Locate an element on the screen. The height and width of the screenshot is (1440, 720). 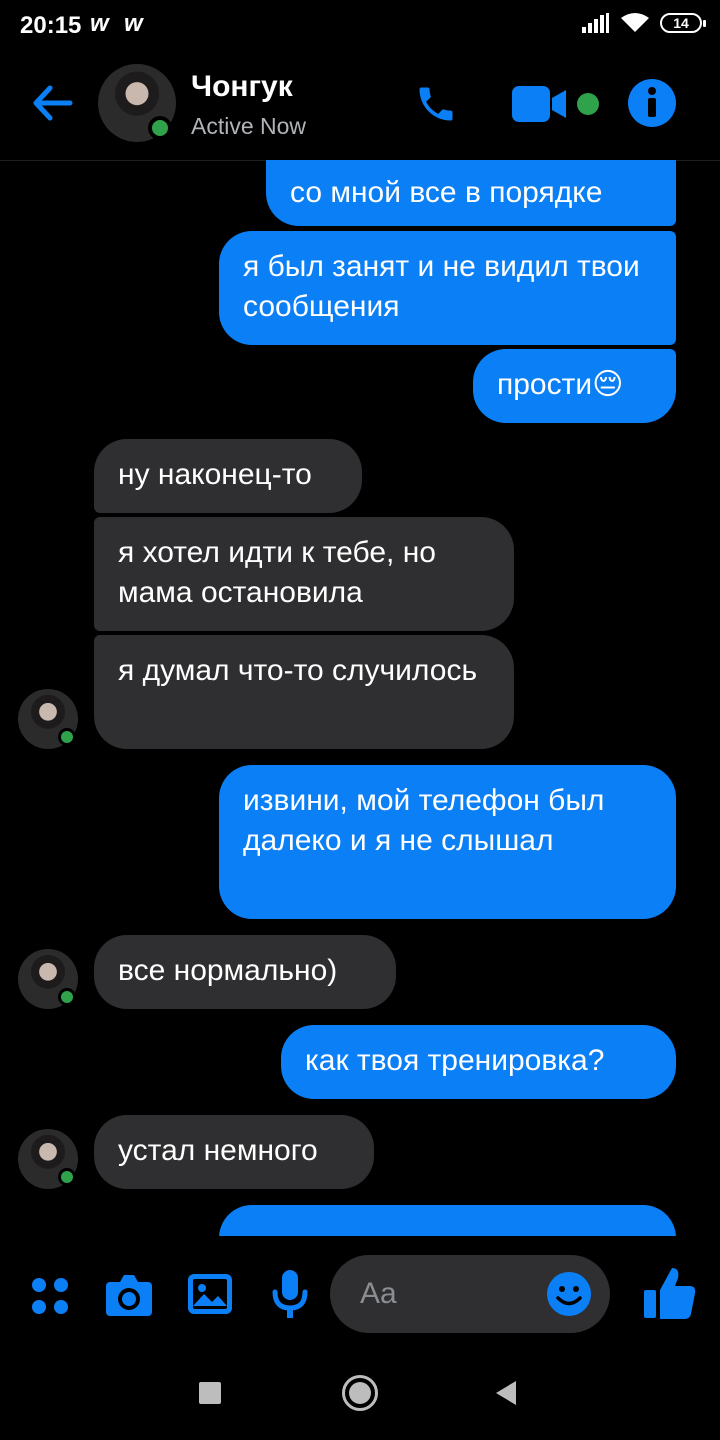
clock: 20:15 is located at coordinates (51, 25).